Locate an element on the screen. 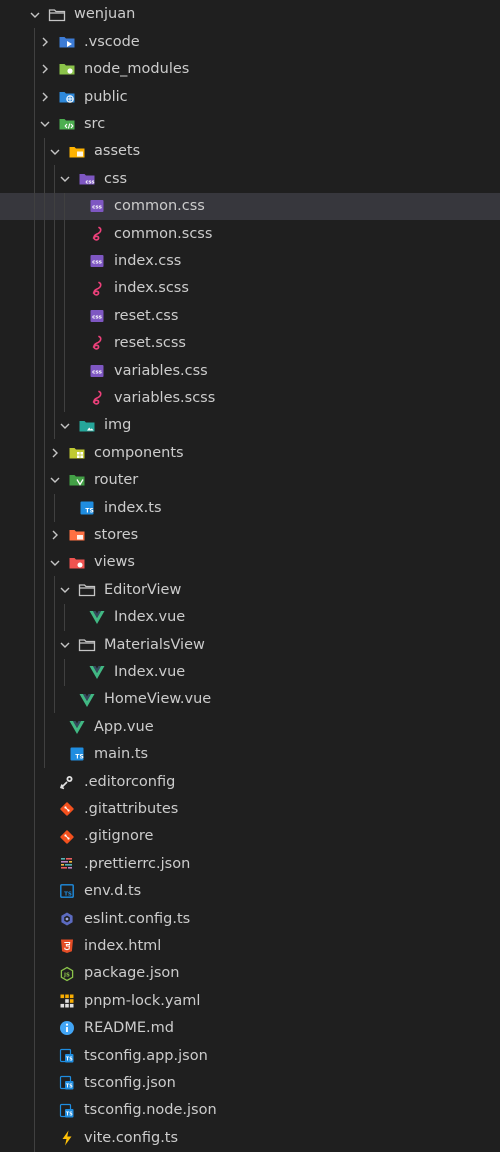  git-icon is located at coordinates (67, 837).